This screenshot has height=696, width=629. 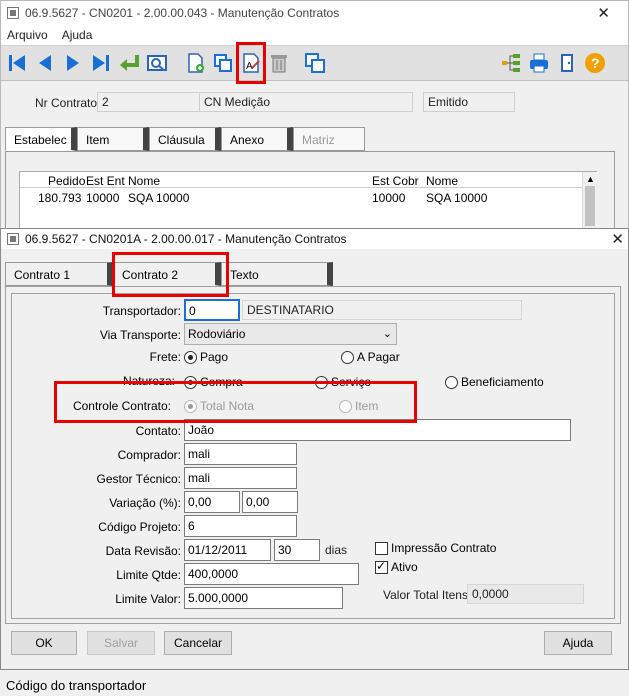 What do you see at coordinates (315, 63) in the screenshot?
I see `duplicate-icon` at bounding box center [315, 63].